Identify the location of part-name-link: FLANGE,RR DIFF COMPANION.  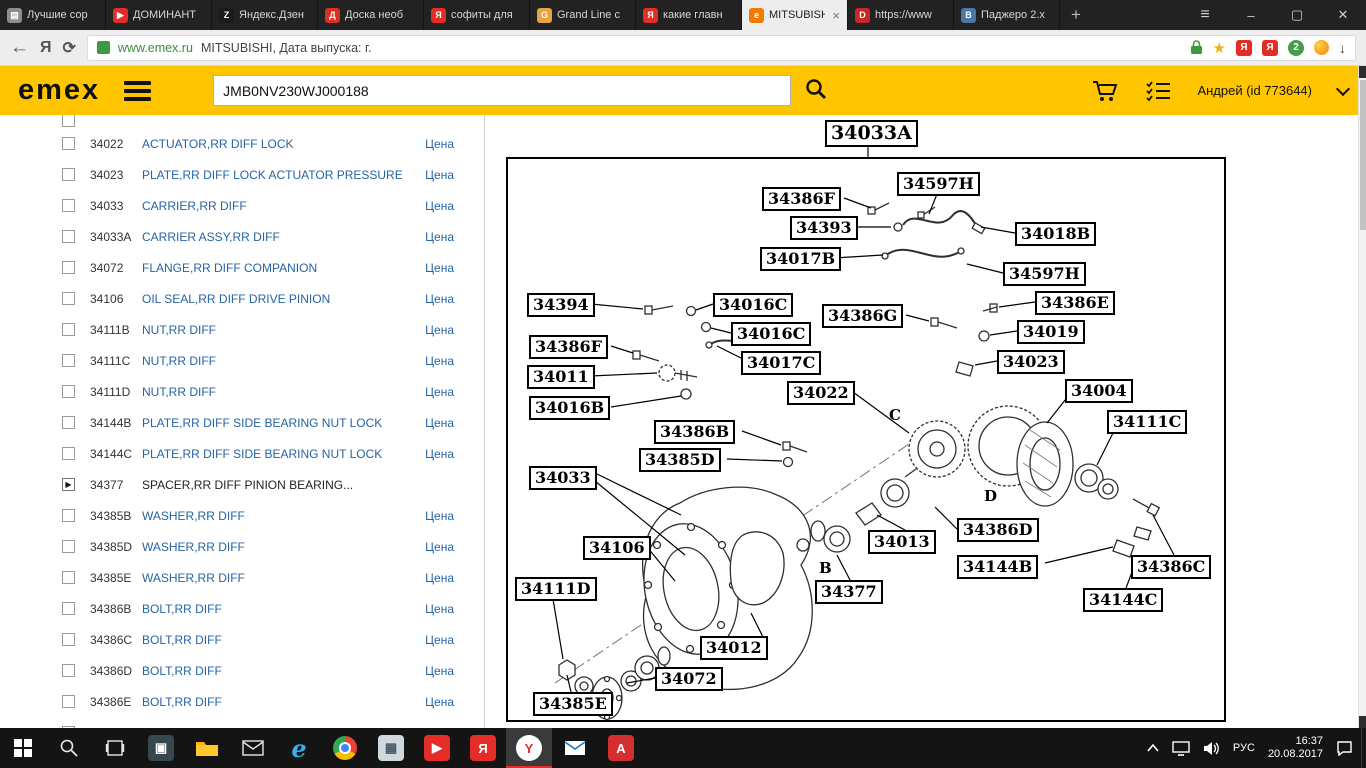
(229, 268).